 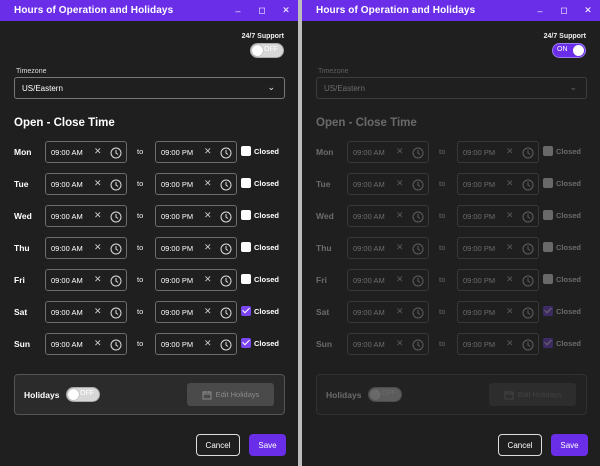 I want to click on support-toggle: OFF, so click(x=267, y=50).